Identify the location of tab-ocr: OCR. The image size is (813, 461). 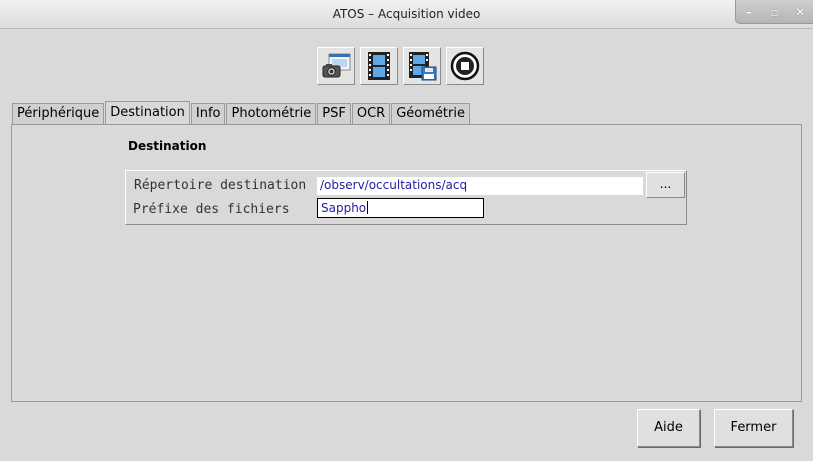
(371, 113).